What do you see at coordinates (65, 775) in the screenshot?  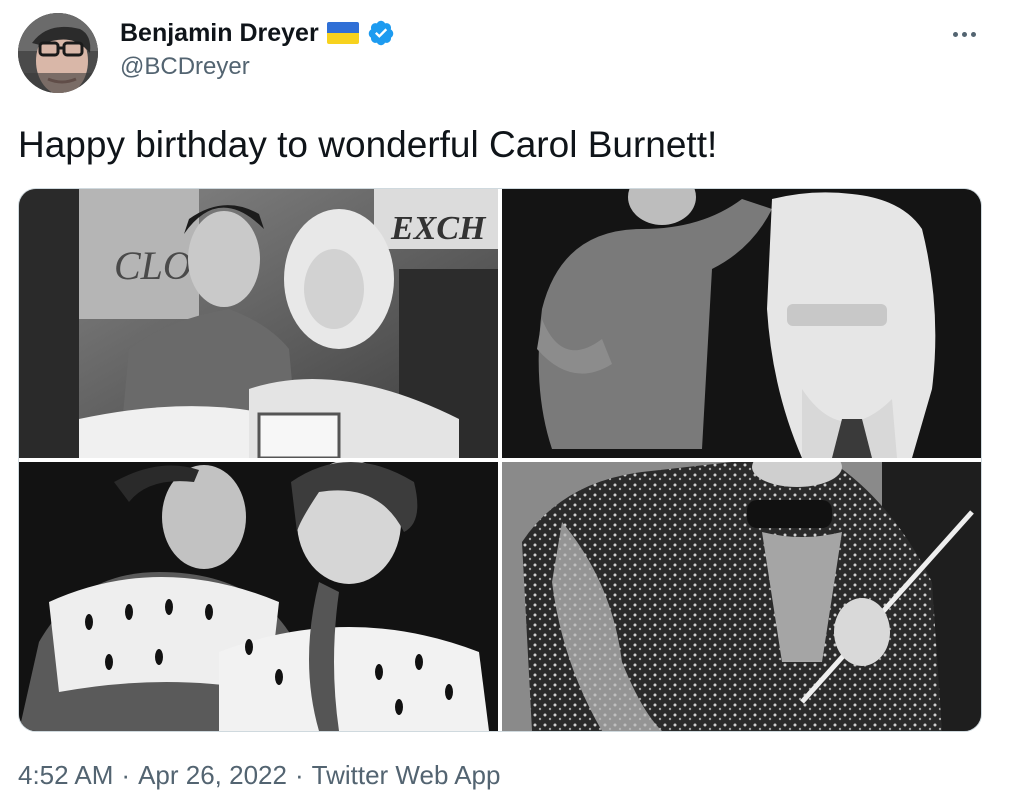 I see `tweet-time: 4:52 AM` at bounding box center [65, 775].